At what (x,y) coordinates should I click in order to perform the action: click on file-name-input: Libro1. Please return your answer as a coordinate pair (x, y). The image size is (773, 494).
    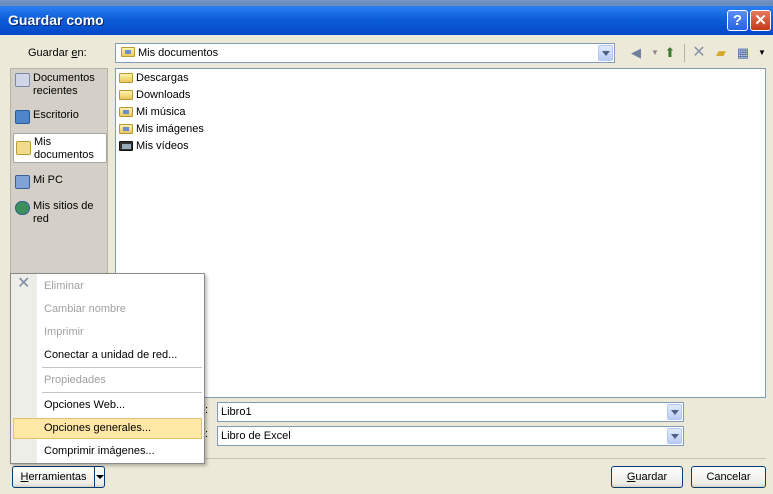
    Looking at the image, I should click on (450, 412).